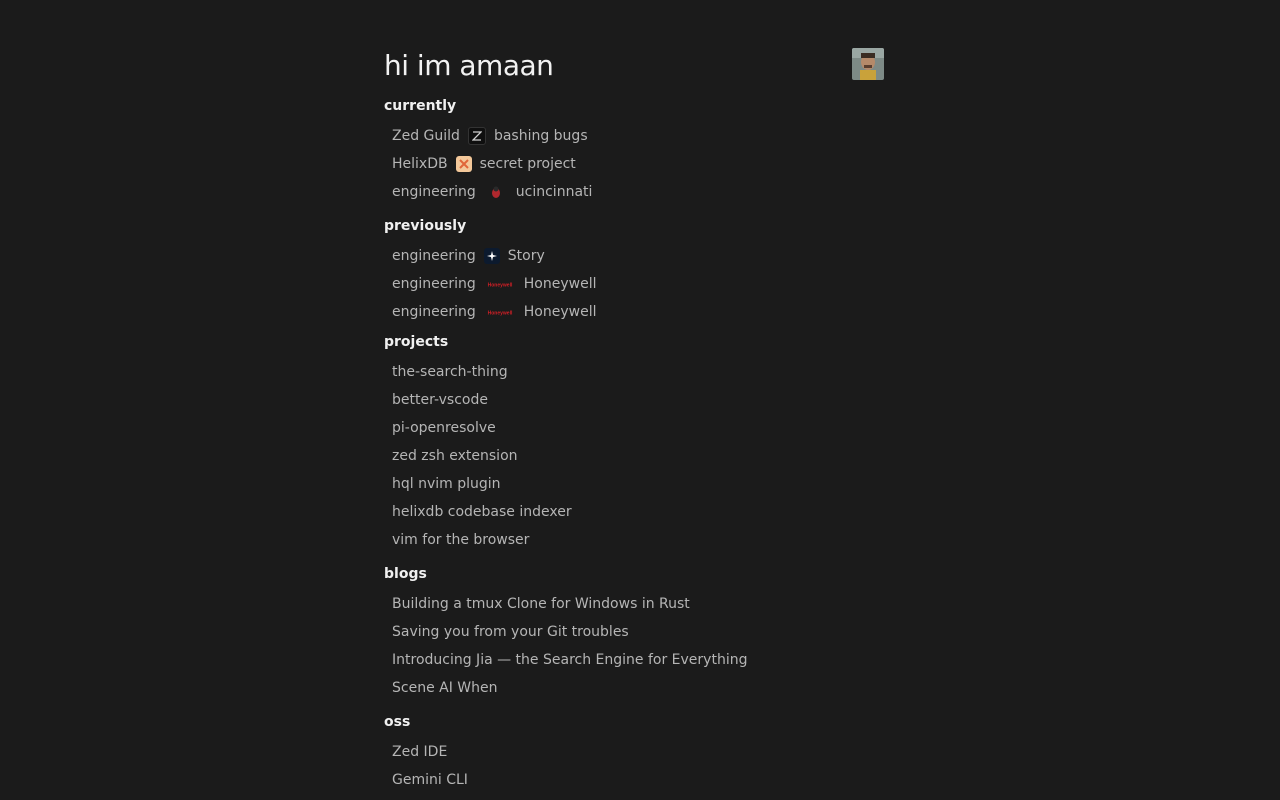 The image size is (1280, 800). What do you see at coordinates (455, 456) in the screenshot?
I see `project-link: zed zsh extension` at bounding box center [455, 456].